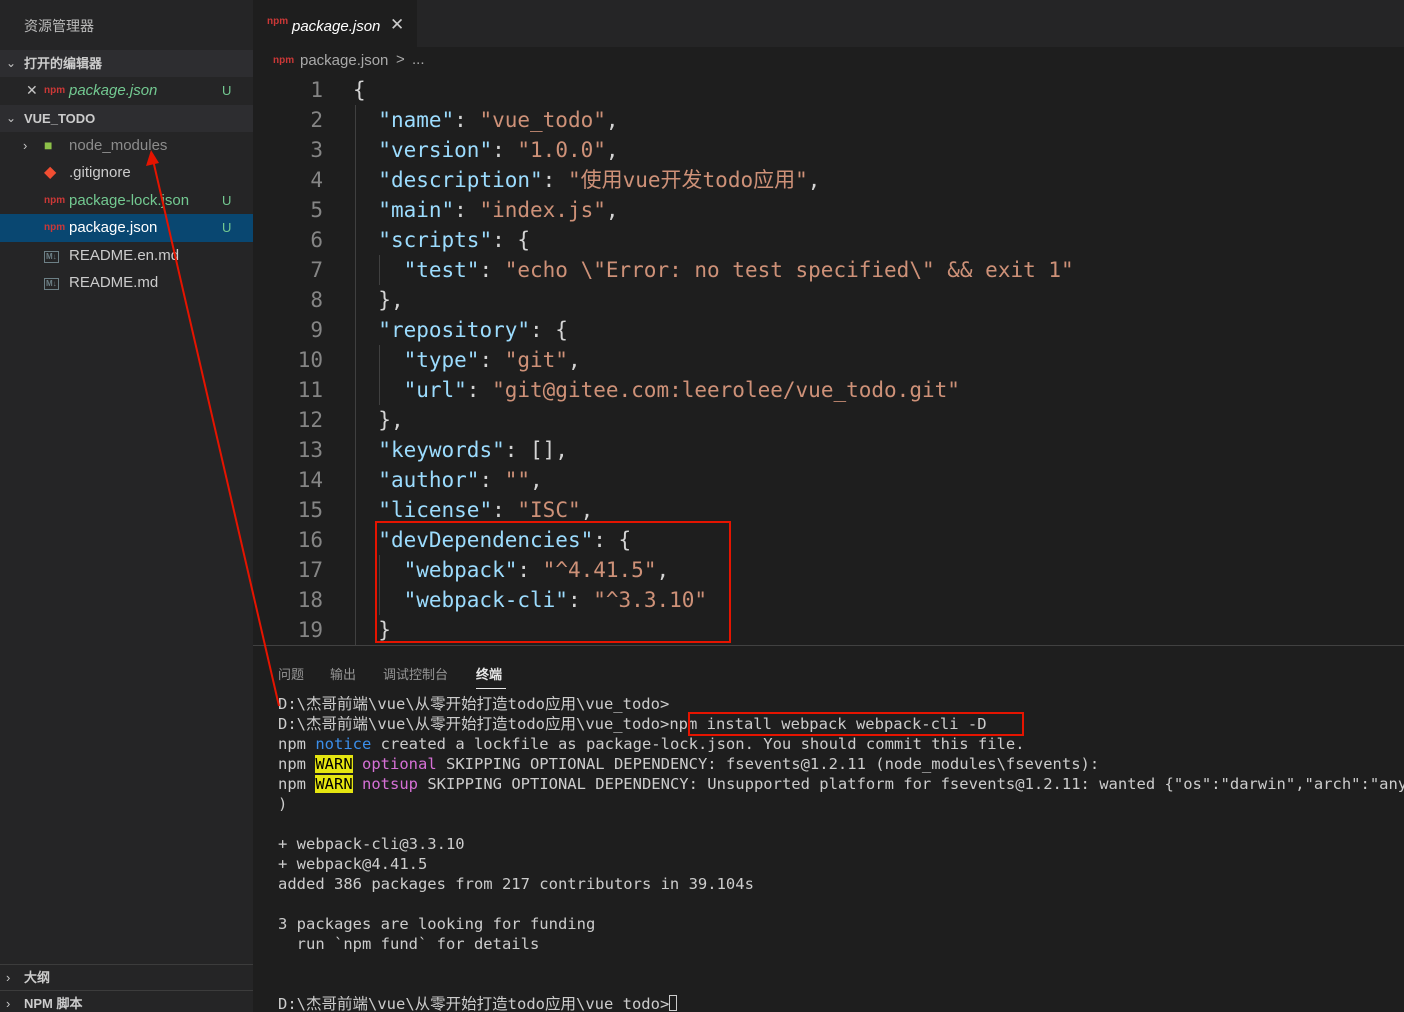 This screenshot has width=1404, height=1012. Describe the element at coordinates (310, 510) in the screenshot. I see `line-number: 15` at that location.